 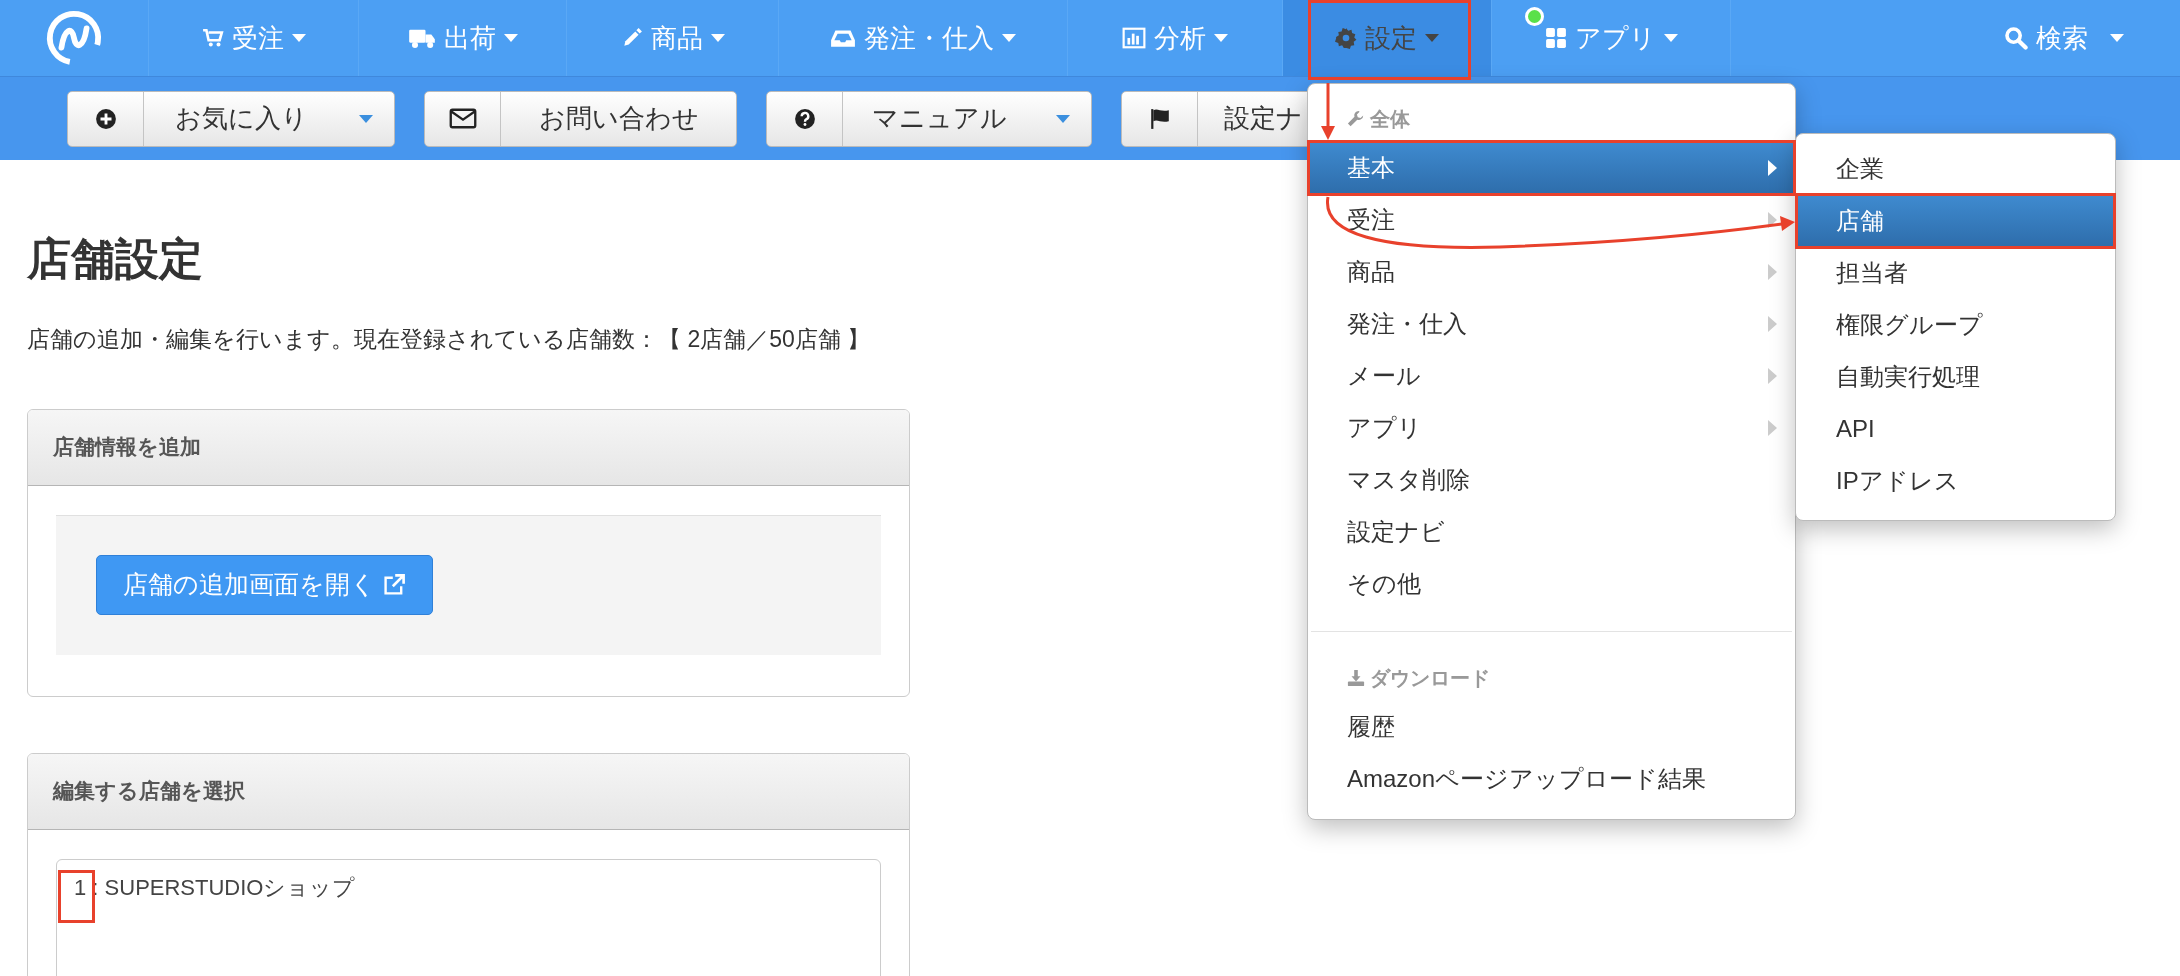 What do you see at coordinates (449, 339) in the screenshot?
I see `page-description: 店舗の追加・編集を行います。現在登録されている店舗数：【 2店舗／50店舗 】` at bounding box center [449, 339].